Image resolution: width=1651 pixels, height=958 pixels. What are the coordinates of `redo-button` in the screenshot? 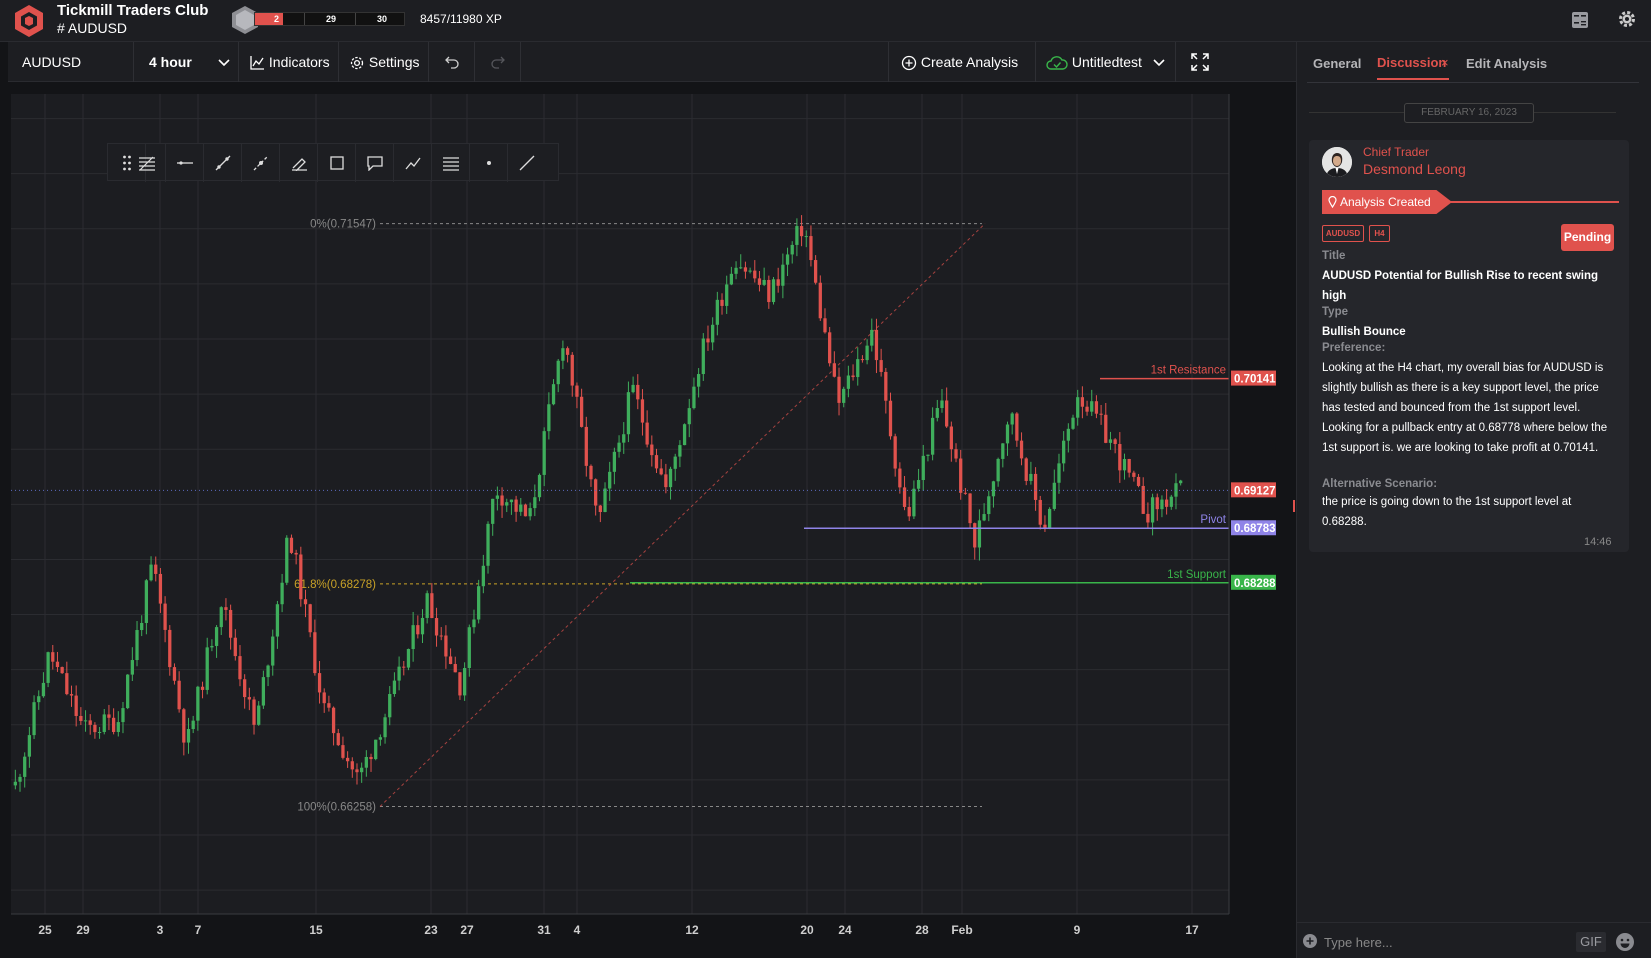 It's located at (498, 62).